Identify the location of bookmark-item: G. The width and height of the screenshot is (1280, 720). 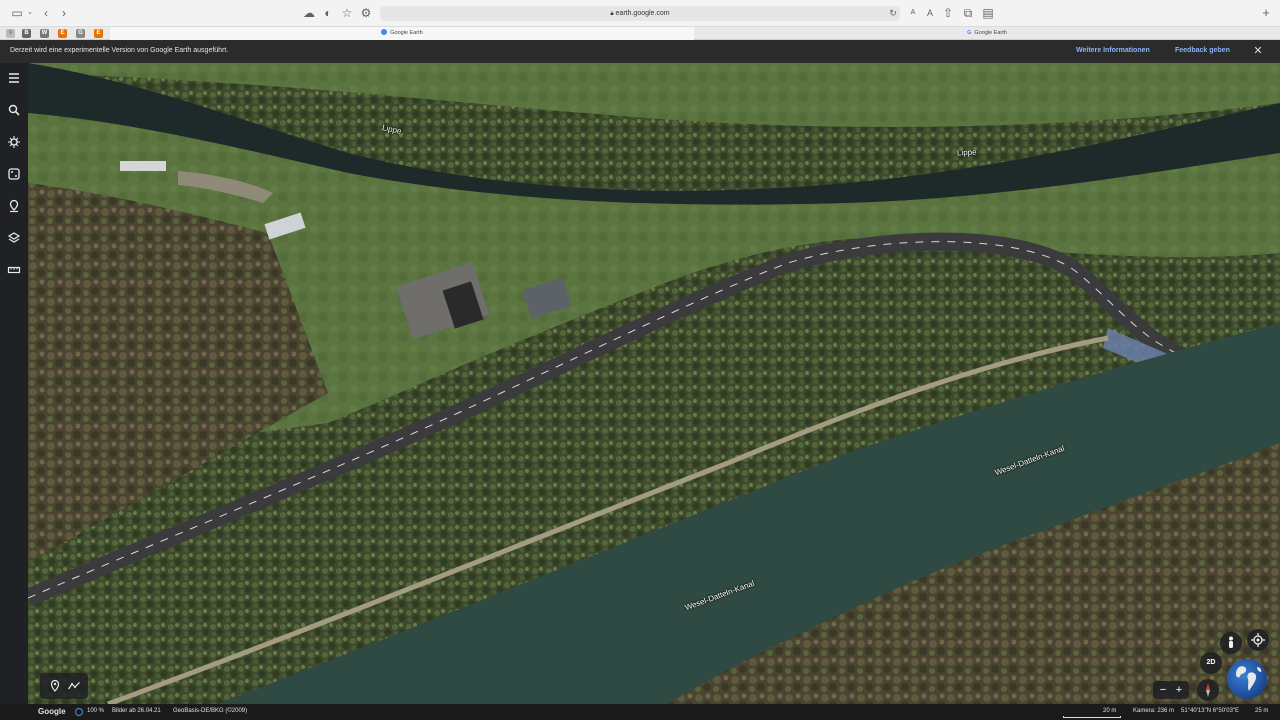
(80, 33).